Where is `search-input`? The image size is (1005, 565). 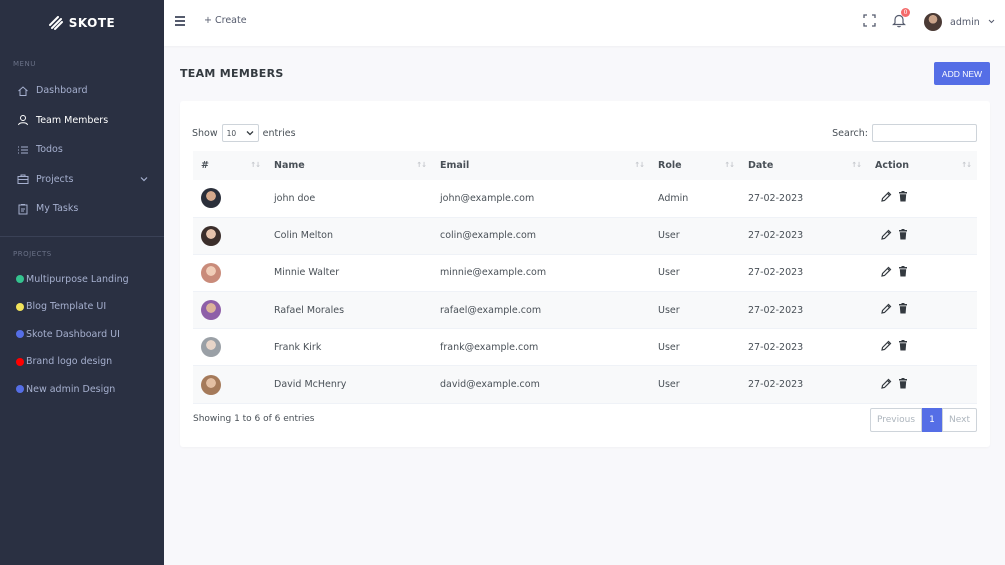 search-input is located at coordinates (924, 133).